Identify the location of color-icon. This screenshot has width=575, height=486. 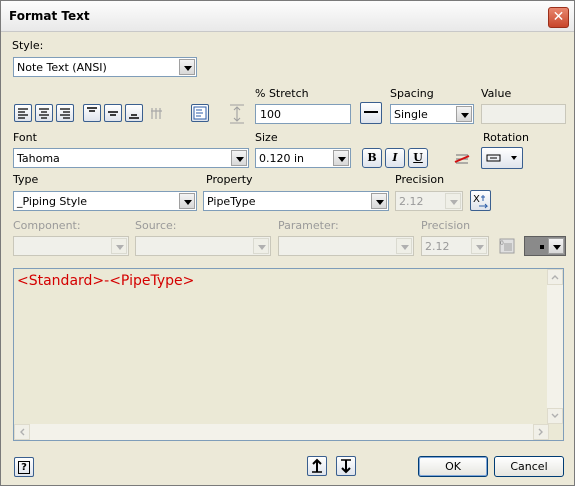
(542, 247).